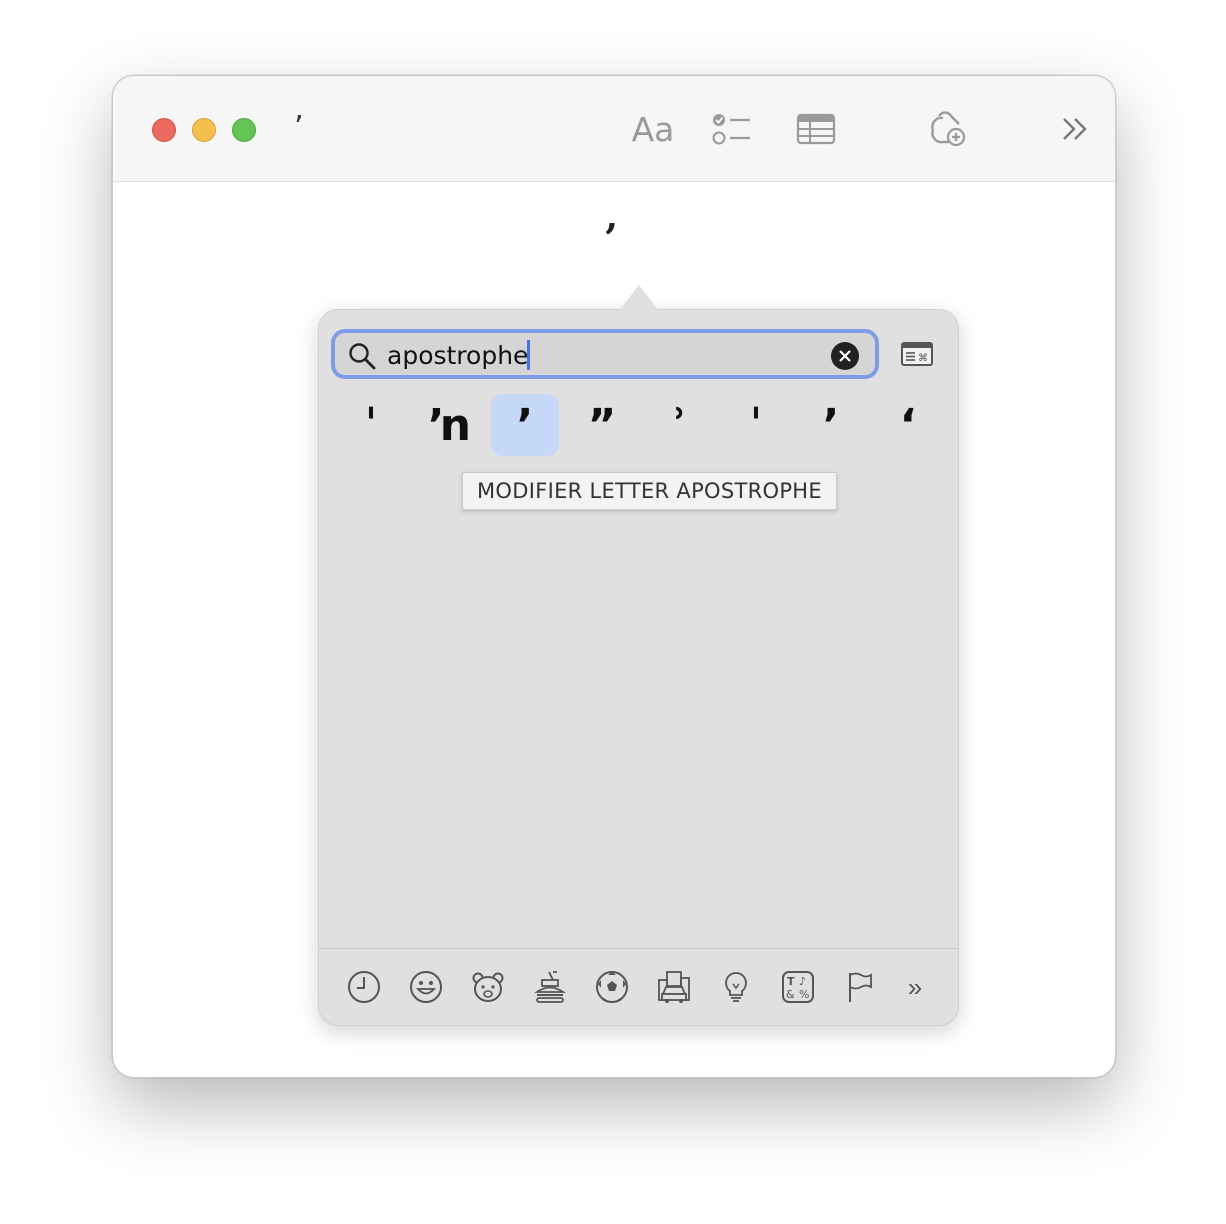 This screenshot has width=1226, height=1224. I want to click on document-text: ʼ, so click(610, 239).